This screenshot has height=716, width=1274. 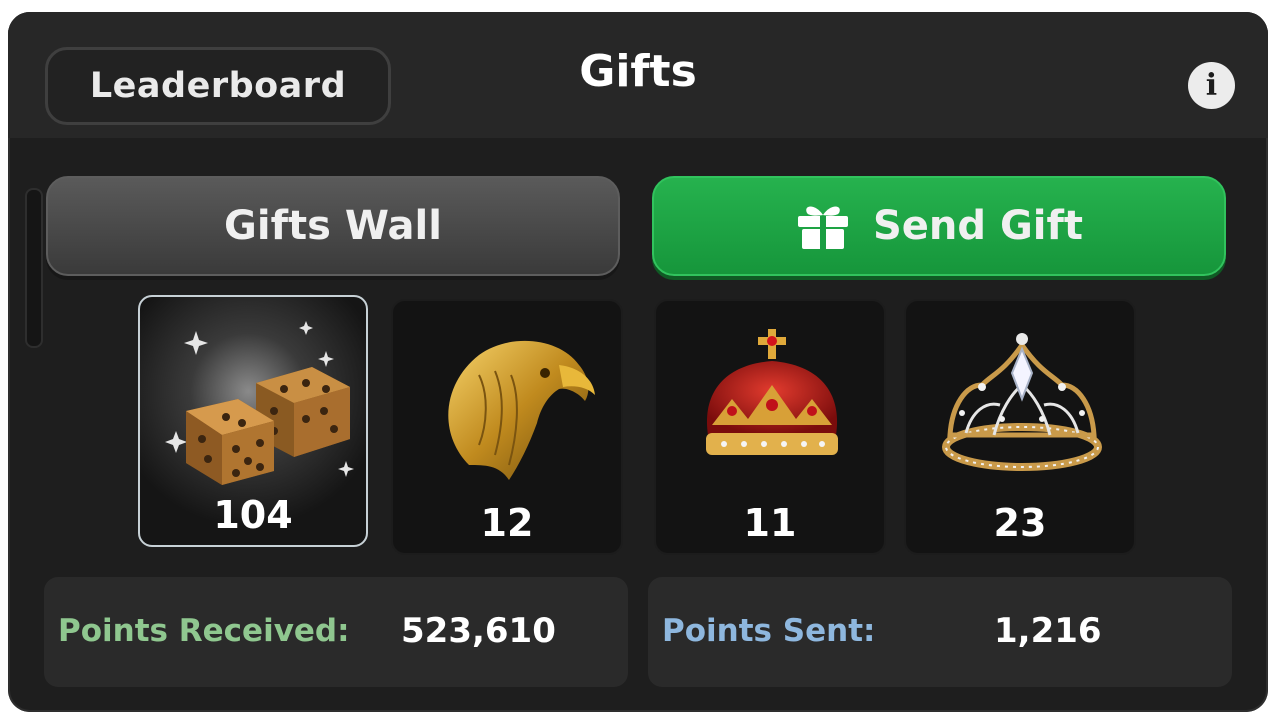 What do you see at coordinates (1048, 631) in the screenshot?
I see `points-sent-value: 1,216` at bounding box center [1048, 631].